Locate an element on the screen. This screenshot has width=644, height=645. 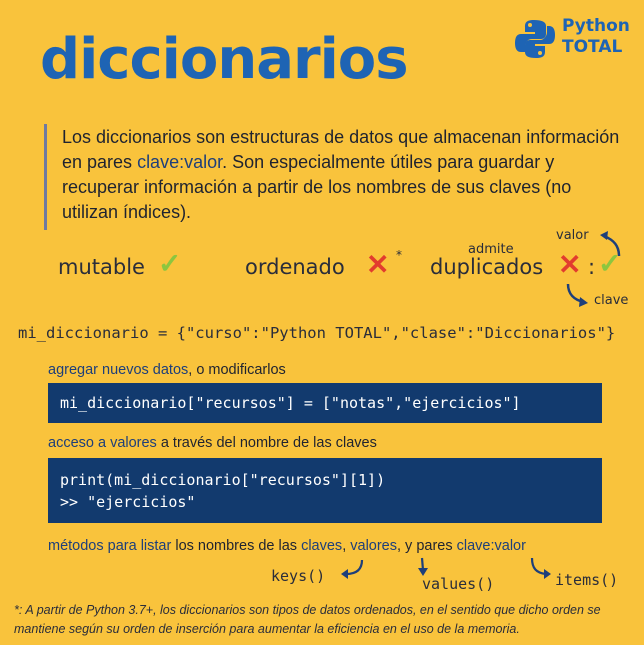
python-logo-icon is located at coordinates (535, 39).